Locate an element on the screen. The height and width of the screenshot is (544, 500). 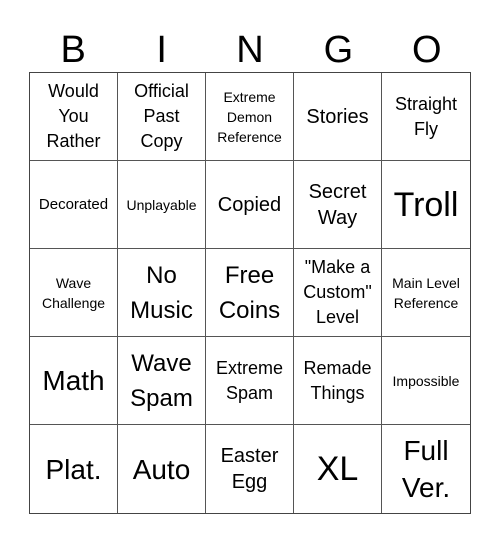
bingo-cell: Straight Fly is located at coordinates (426, 117).